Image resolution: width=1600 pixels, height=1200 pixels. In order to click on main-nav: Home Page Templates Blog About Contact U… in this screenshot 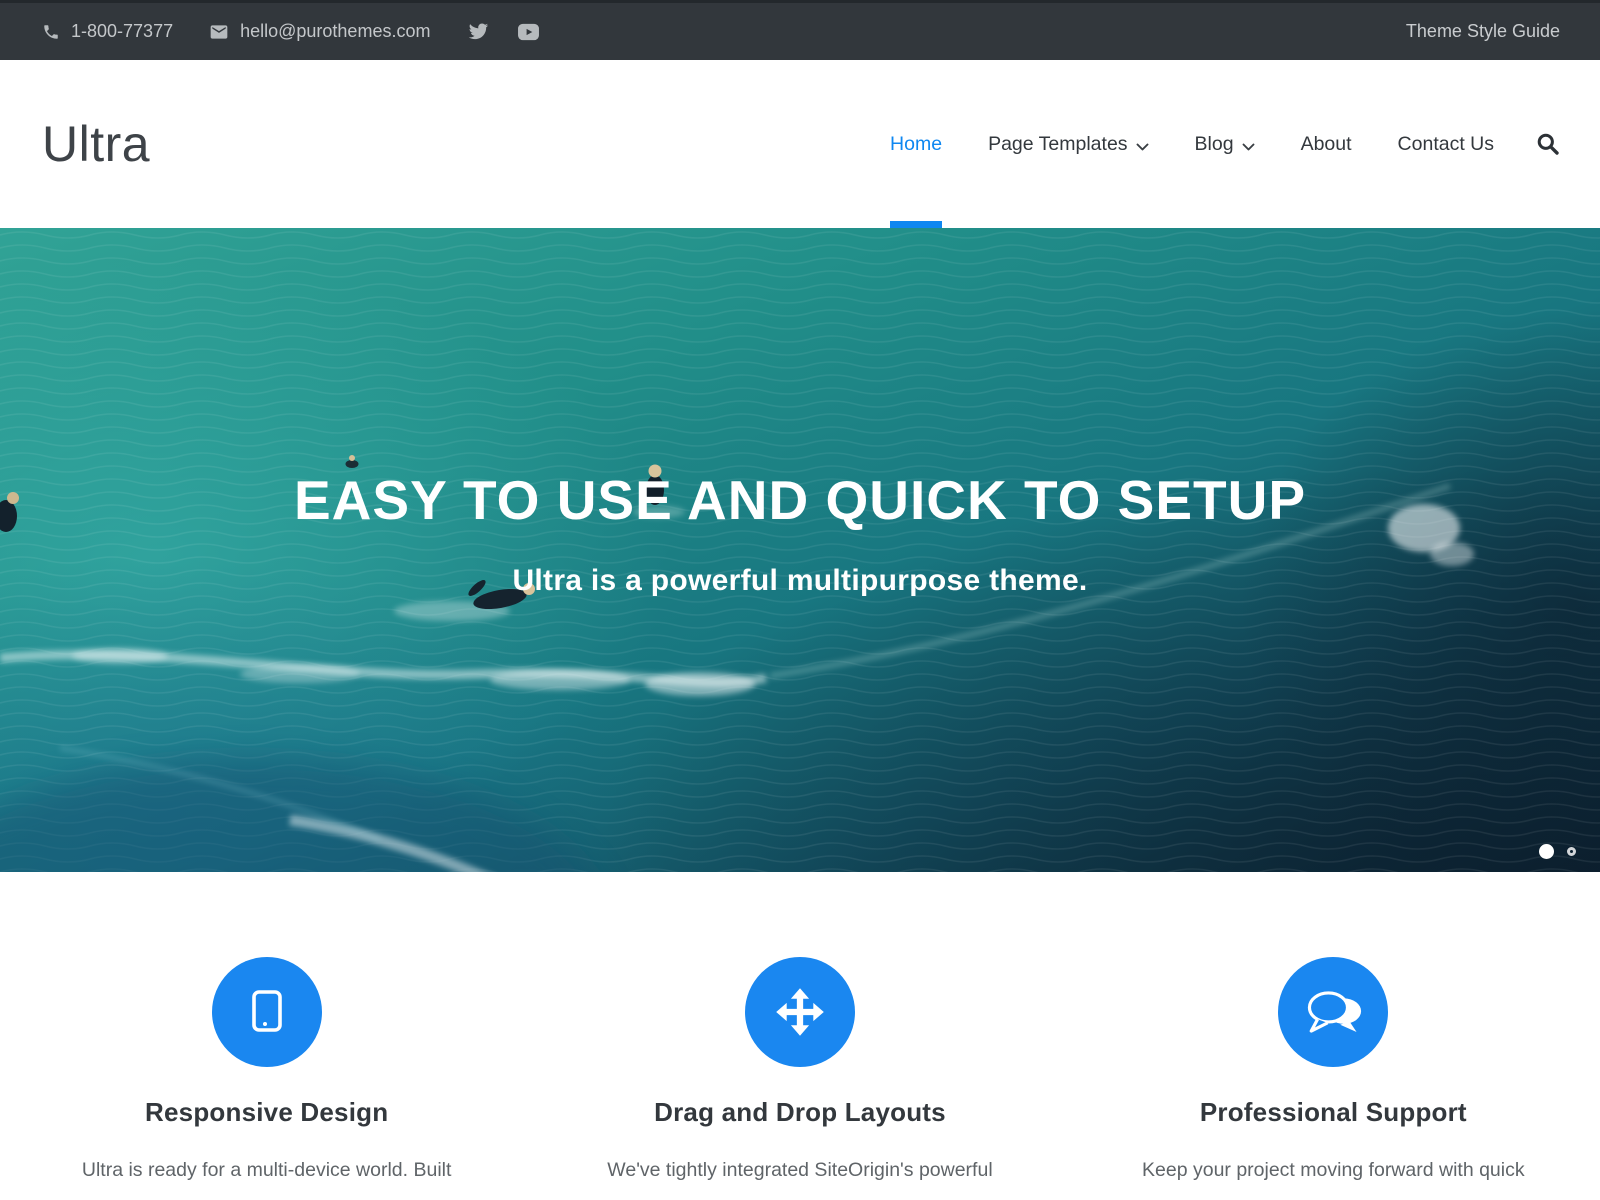, I will do `click(1202, 144)`.